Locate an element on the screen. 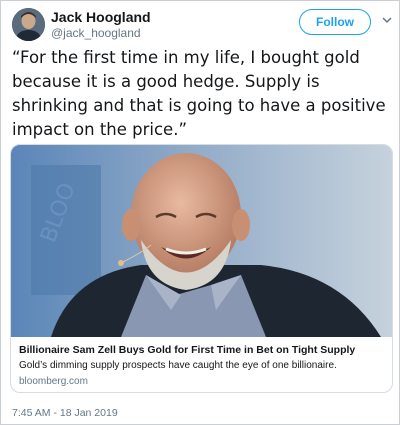 Image resolution: width=400 pixels, height=425 pixels. card-domain: bloomberg.com is located at coordinates (53, 381).